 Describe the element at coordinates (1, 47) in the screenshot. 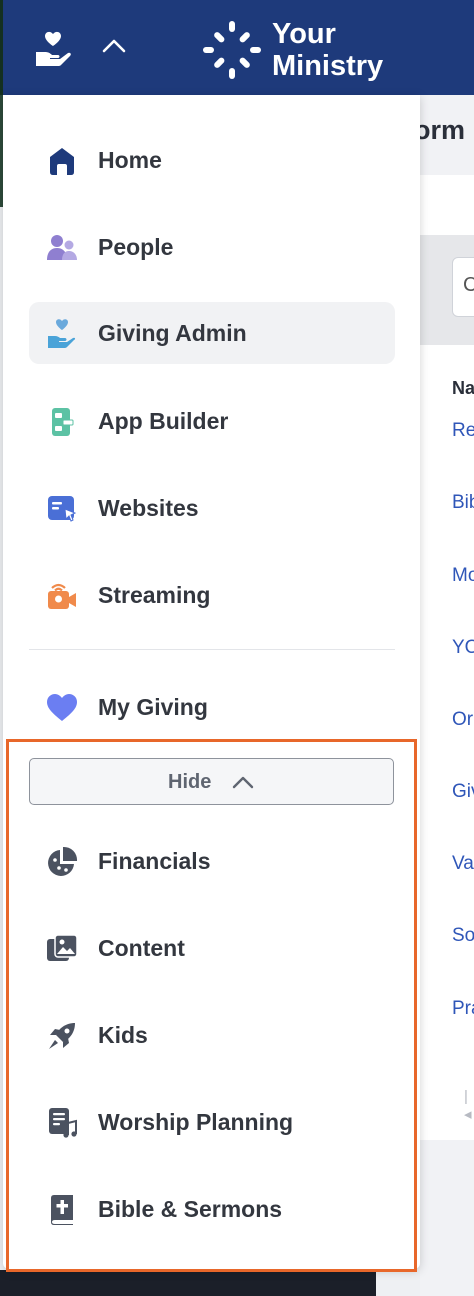

I see `window-edge` at that location.